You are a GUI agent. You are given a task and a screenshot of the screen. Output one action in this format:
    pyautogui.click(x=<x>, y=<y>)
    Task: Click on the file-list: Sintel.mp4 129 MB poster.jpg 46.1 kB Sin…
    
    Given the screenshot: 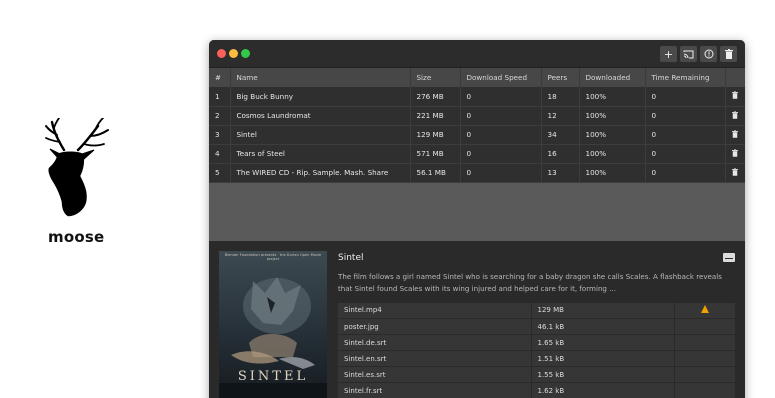 What is the action you would take?
    pyautogui.click(x=536, y=350)
    